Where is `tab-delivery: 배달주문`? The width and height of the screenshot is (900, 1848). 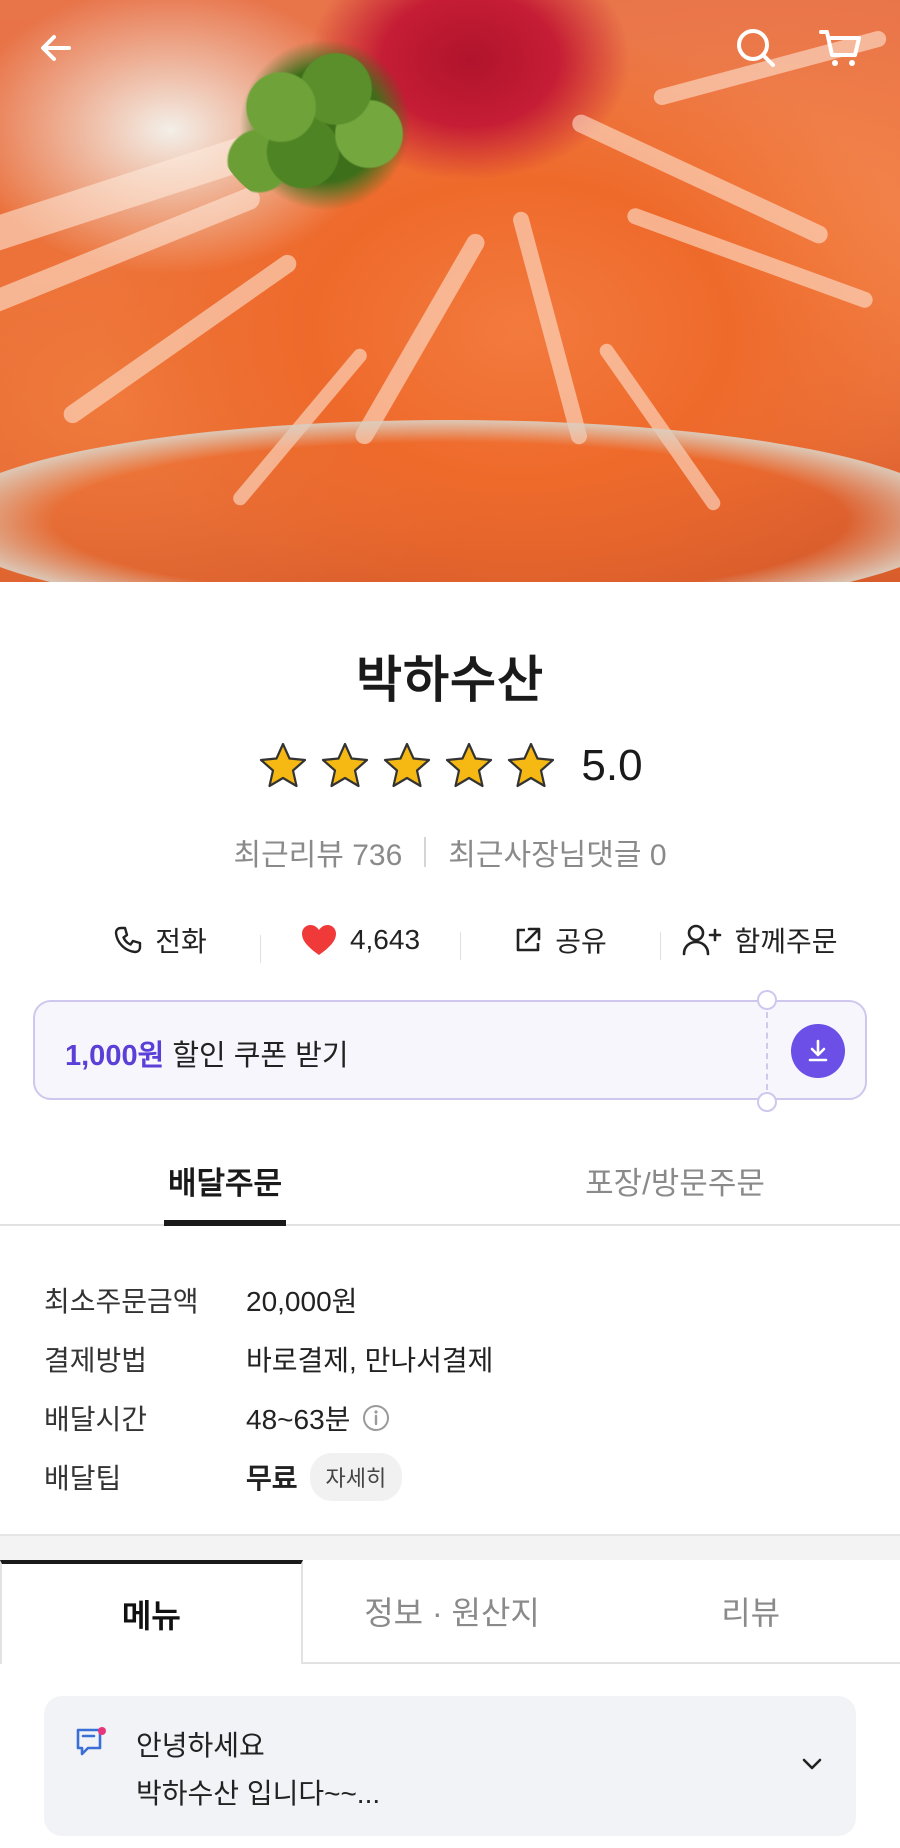 tab-delivery: 배달주문 is located at coordinates (225, 1187).